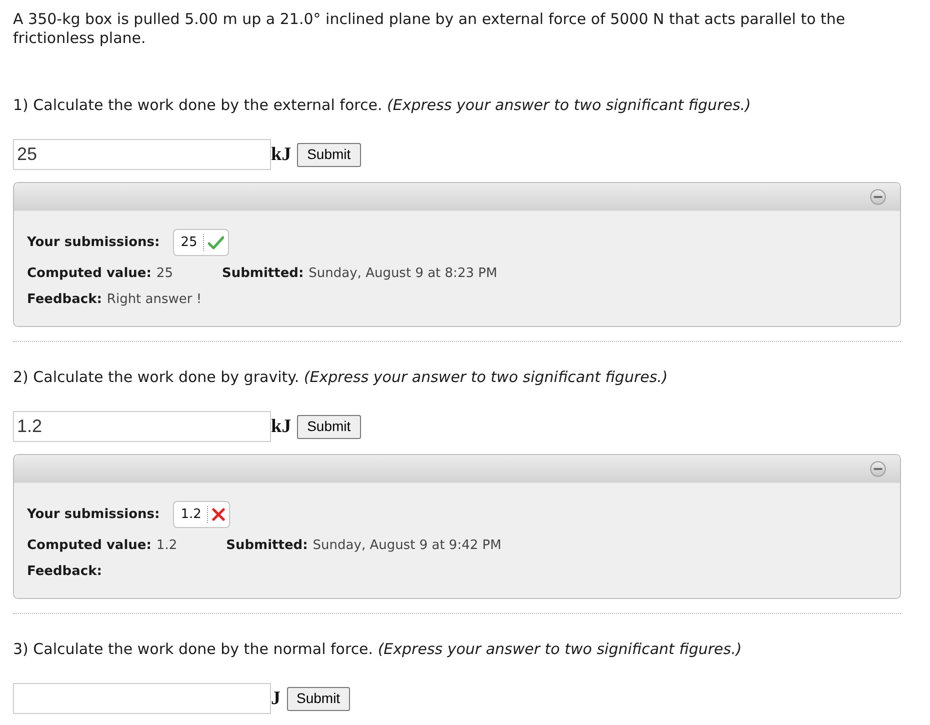 The height and width of the screenshot is (725, 930). I want to click on field-value: 1.2, so click(167, 545).